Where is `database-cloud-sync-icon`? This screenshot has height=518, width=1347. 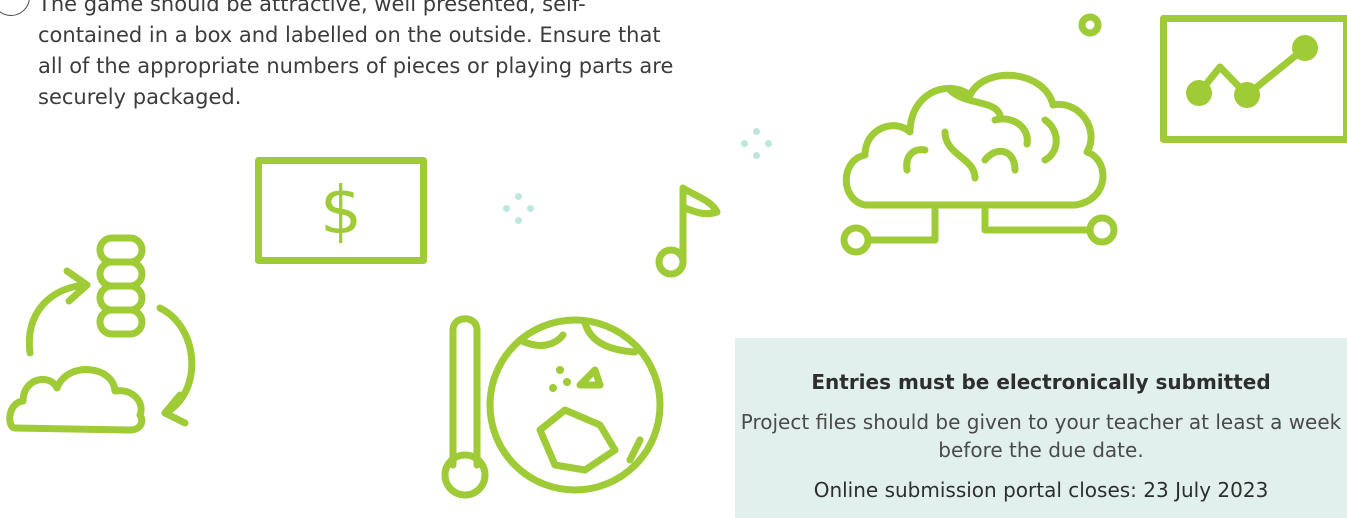
database-cloud-sync-icon is located at coordinates (101, 334).